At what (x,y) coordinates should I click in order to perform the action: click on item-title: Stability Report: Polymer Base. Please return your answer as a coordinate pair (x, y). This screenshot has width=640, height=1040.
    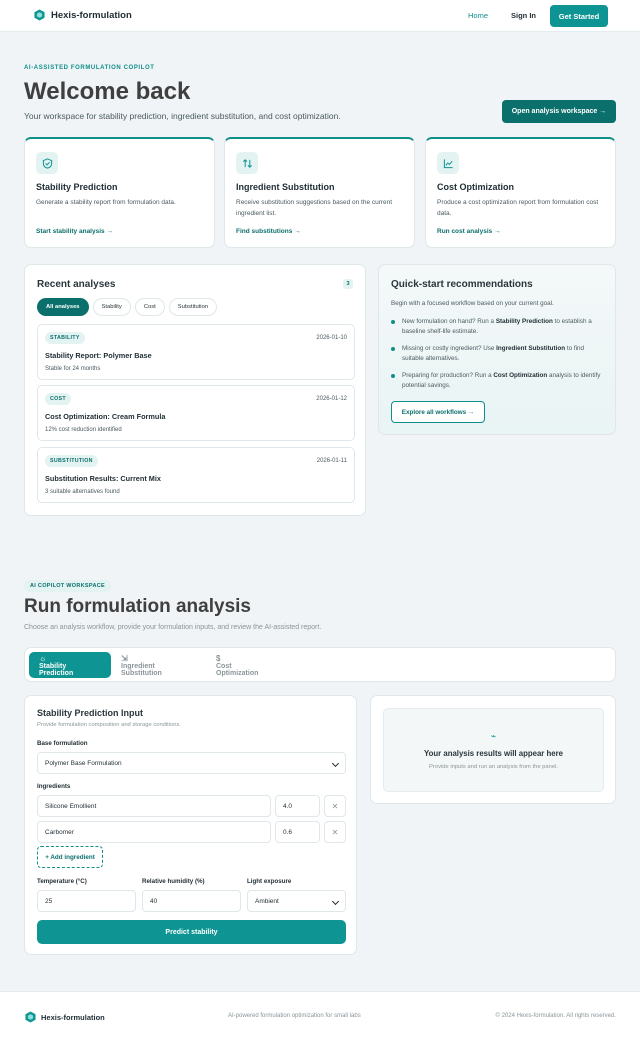
    Looking at the image, I should click on (98, 355).